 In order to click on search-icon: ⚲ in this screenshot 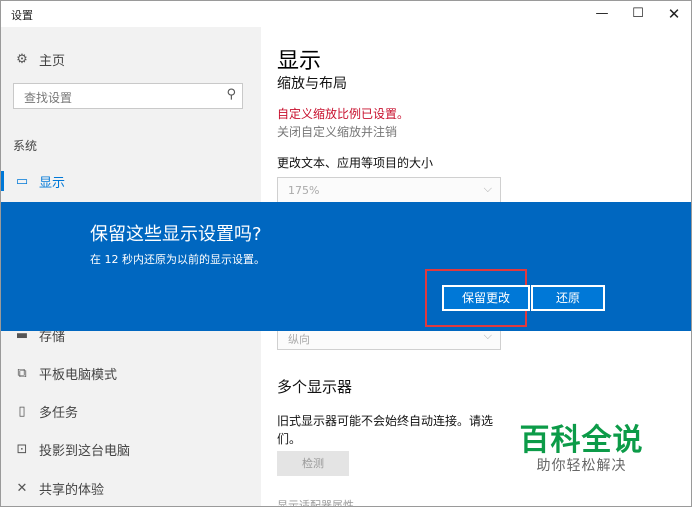, I will do `click(231, 94)`.